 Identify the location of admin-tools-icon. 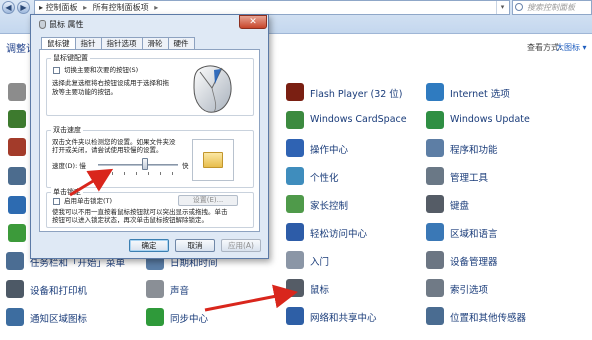
(435, 176).